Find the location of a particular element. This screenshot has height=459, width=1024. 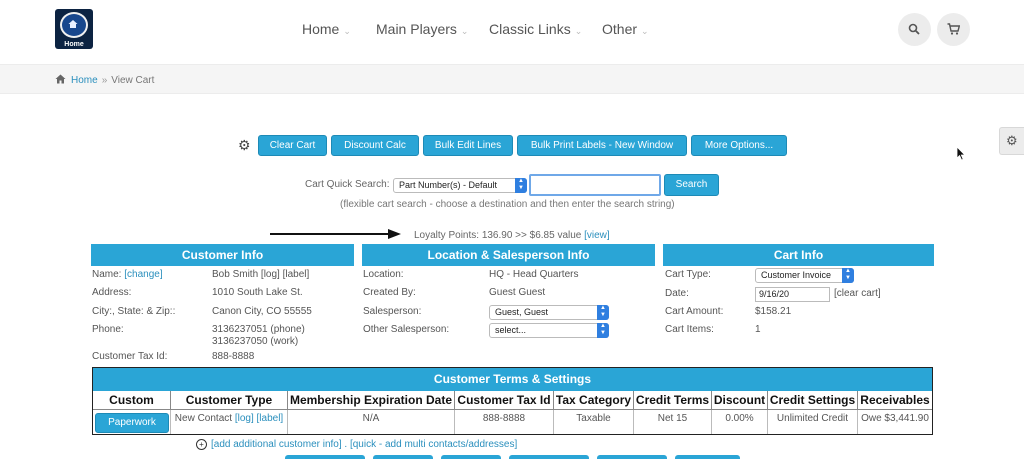

city-state-zip-label: City:, State: & Zip:: is located at coordinates (134, 311).